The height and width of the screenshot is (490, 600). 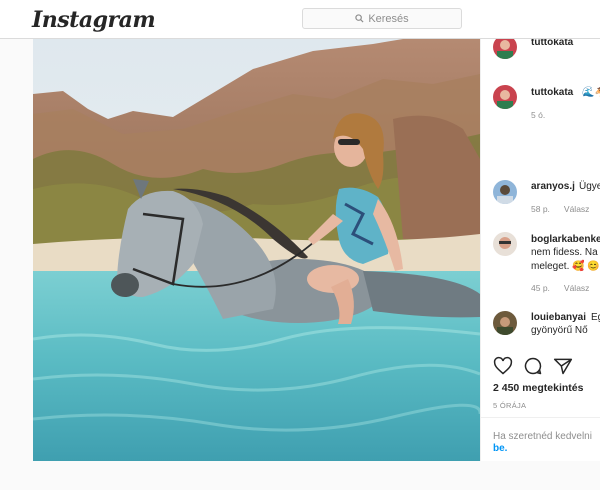 I want to click on caption-avatar, so click(x=505, y=97).